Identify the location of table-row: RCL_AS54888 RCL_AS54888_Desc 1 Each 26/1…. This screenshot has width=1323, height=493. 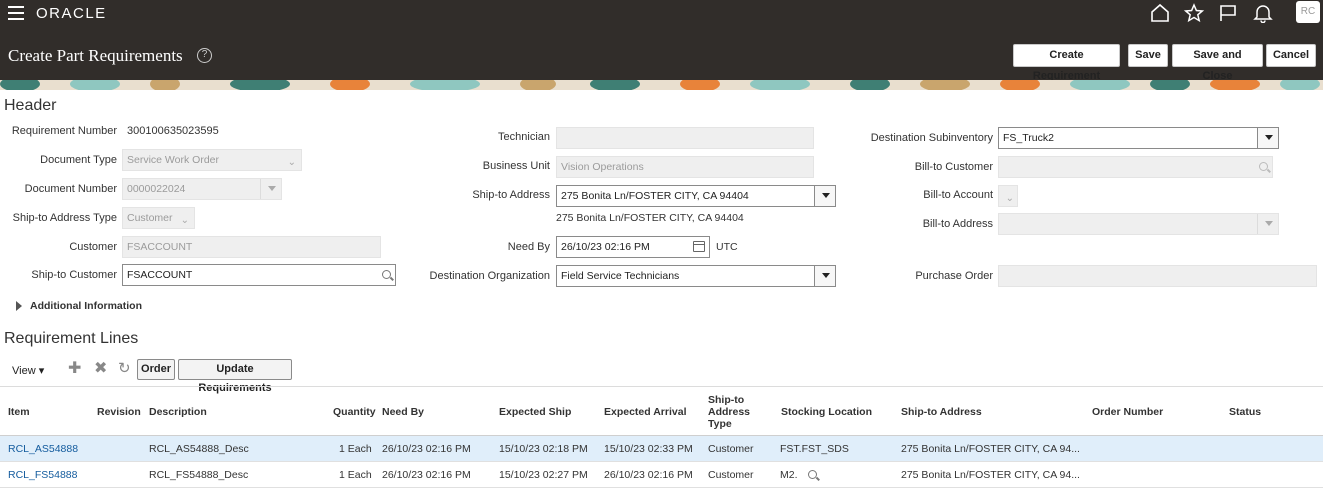
(661, 449).